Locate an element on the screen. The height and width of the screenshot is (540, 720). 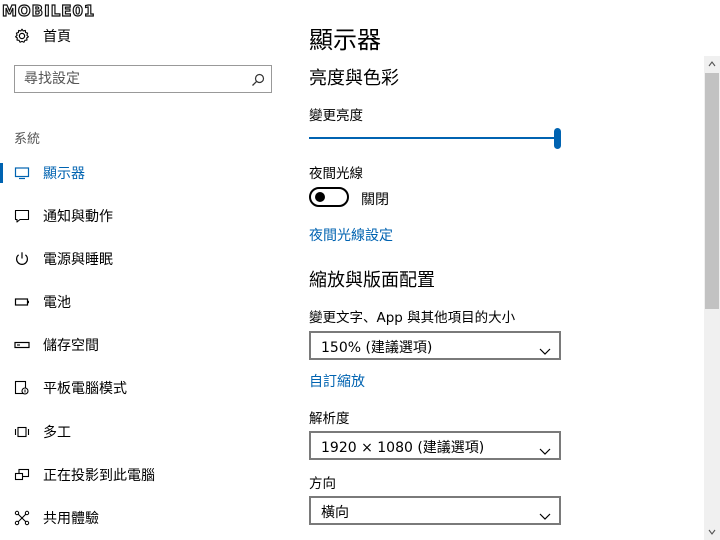
page-title: 顯示器 is located at coordinates (345, 40).